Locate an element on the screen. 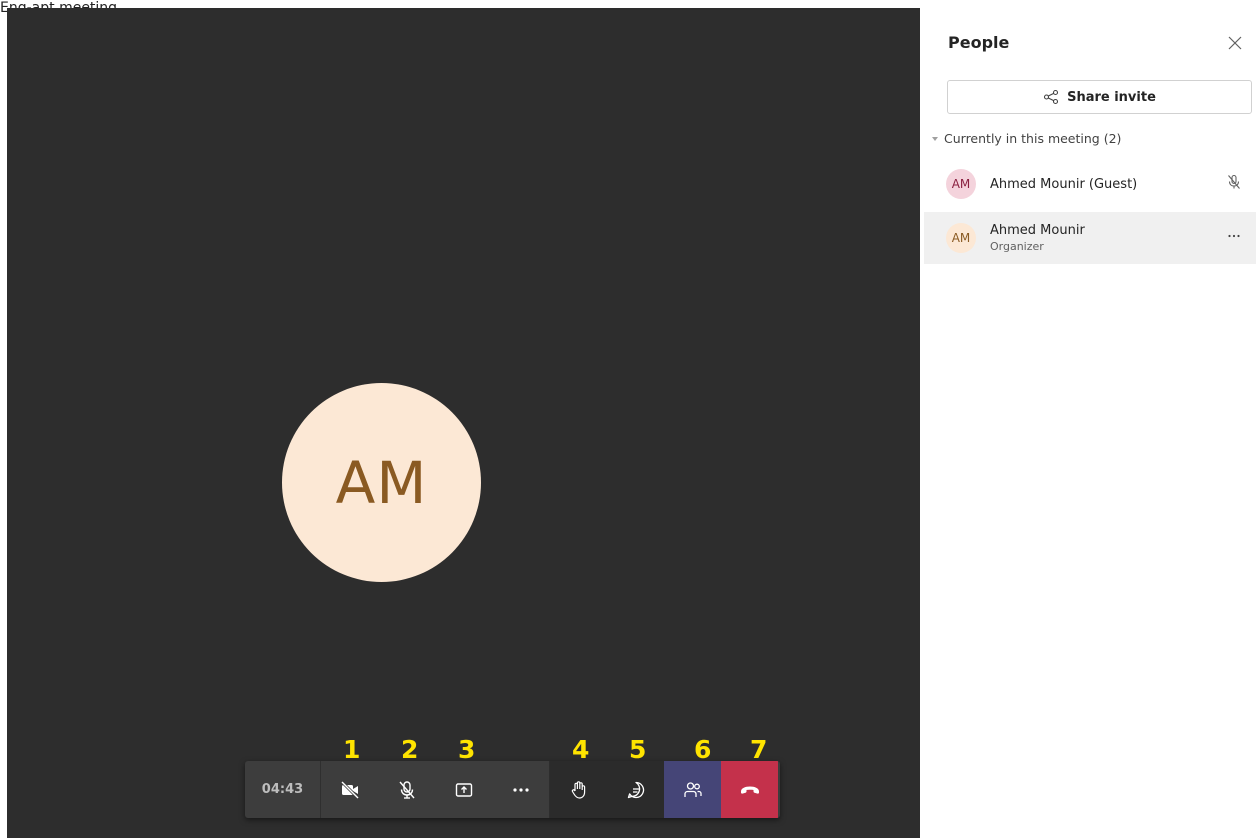 This screenshot has width=1256, height=838. call-controls-toolbar: 04:43 is located at coordinates (512, 789).